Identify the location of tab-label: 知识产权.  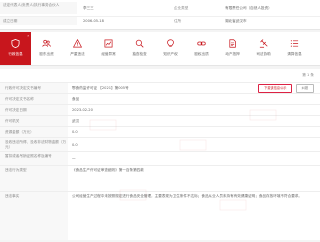
(170, 54).